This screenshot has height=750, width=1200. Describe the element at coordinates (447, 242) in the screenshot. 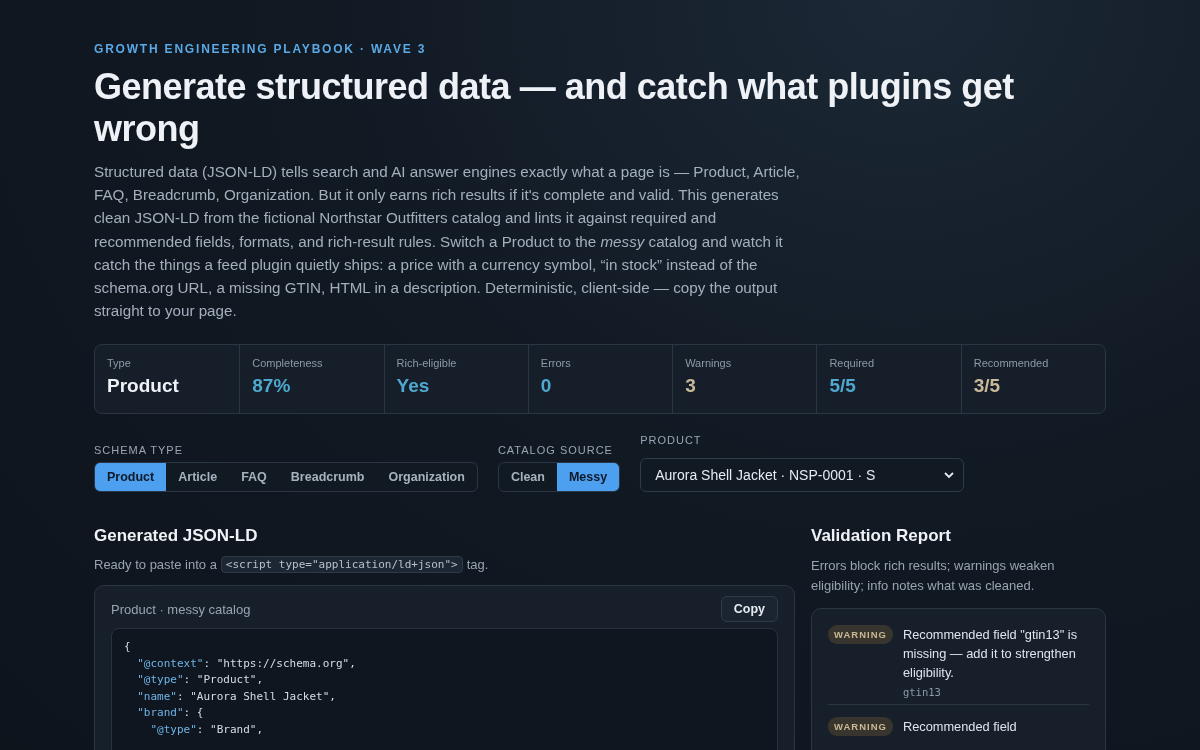

I see `description: Structured data (JSON-LD) tells search and AI answer engines exactly what a page is — Product, Article, FAQ, Breadcrumb, Organization. But it only earns rich results if it's complete and valid. This generates clean JSON-LD from the fictional Northstar Outfitters catalog and lints it against required and recommended fields, formats, and rich-result rules. Switch a Product to the messy catalog and watch it catch the things a feed plugin quietly ships: a price with a currency symbol, “in stock” instead of the schema.org URL, a missing GTIN, HTML in a description. Deterministic, client-side — copy the output straight to your page.` at that location.